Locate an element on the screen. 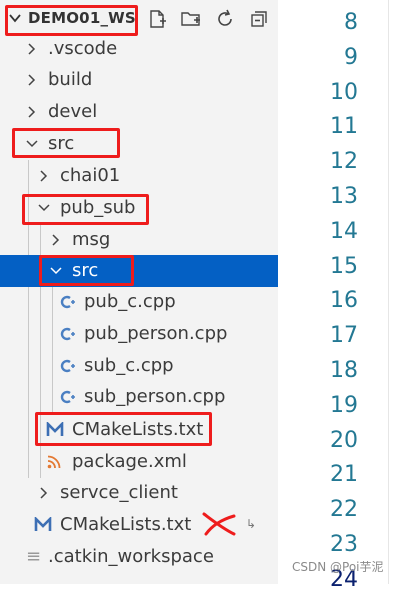  tree-item-label: chai01 is located at coordinates (90, 175).